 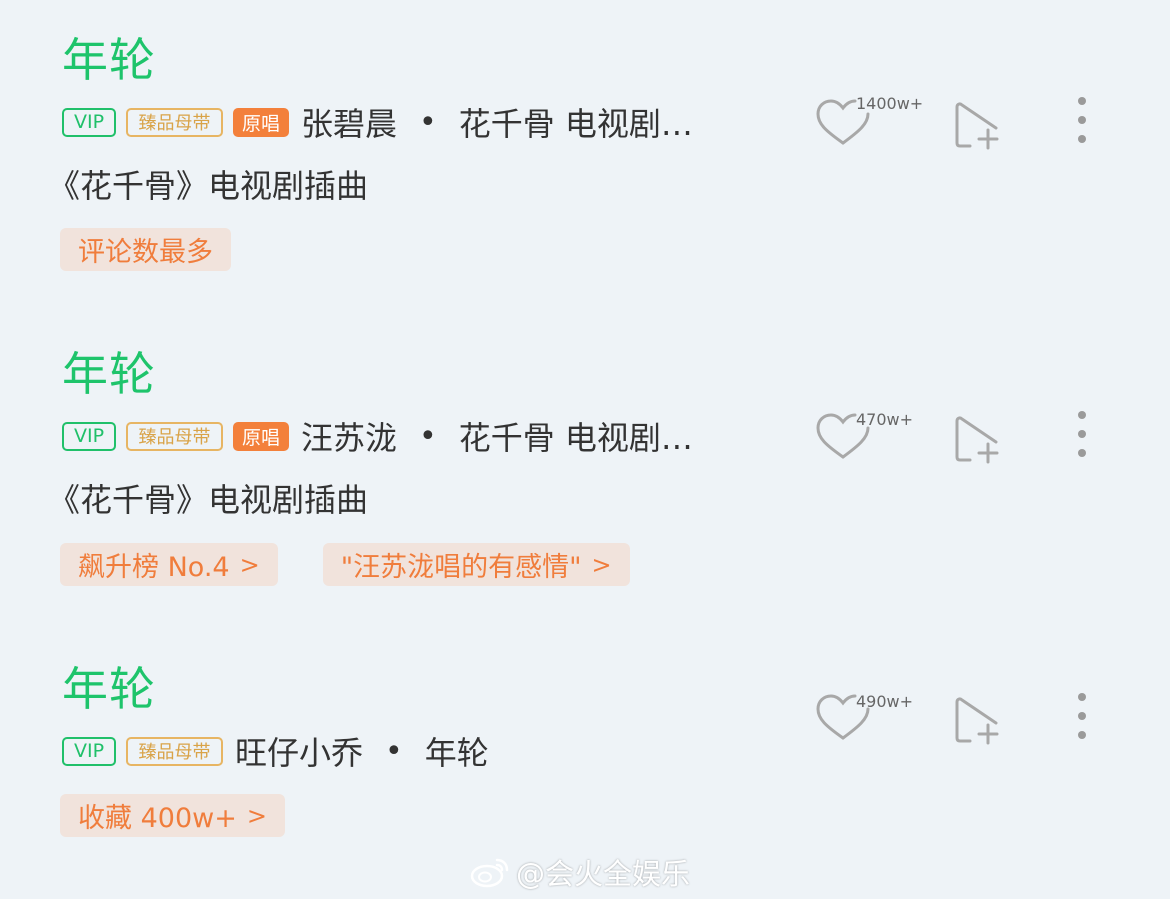 I want to click on watermark-text: @会火全娱乐, so click(x=603, y=874).